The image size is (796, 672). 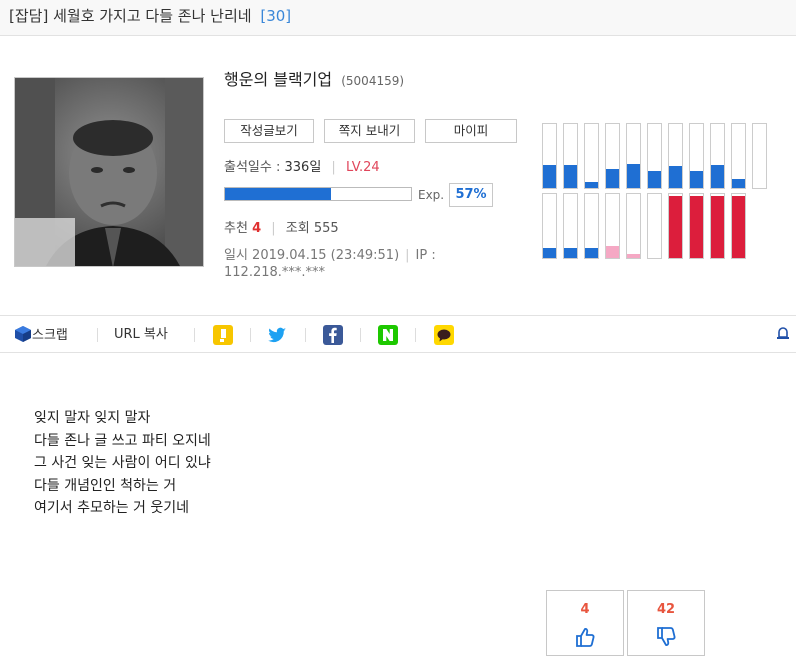 I want to click on upvote-count: 4, so click(x=585, y=609).